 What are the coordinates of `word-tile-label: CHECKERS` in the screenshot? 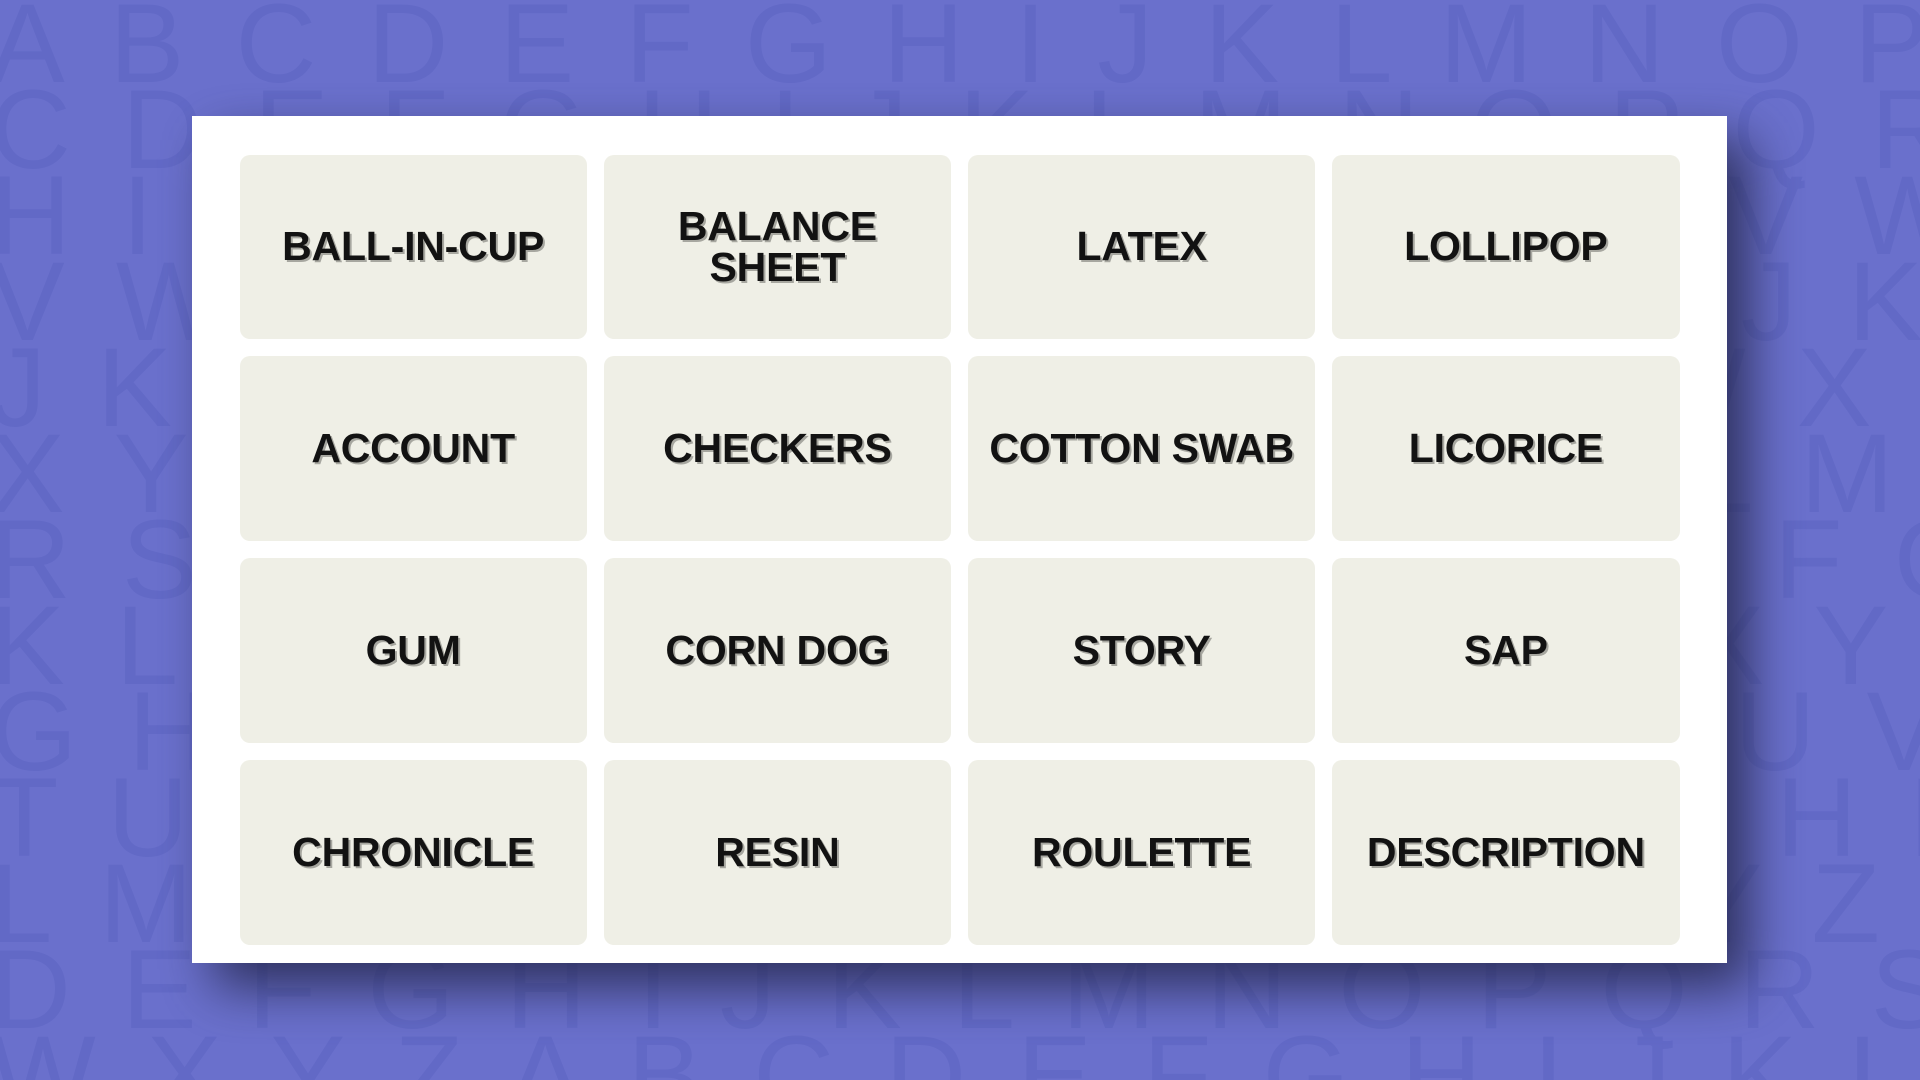 It's located at (777, 448).